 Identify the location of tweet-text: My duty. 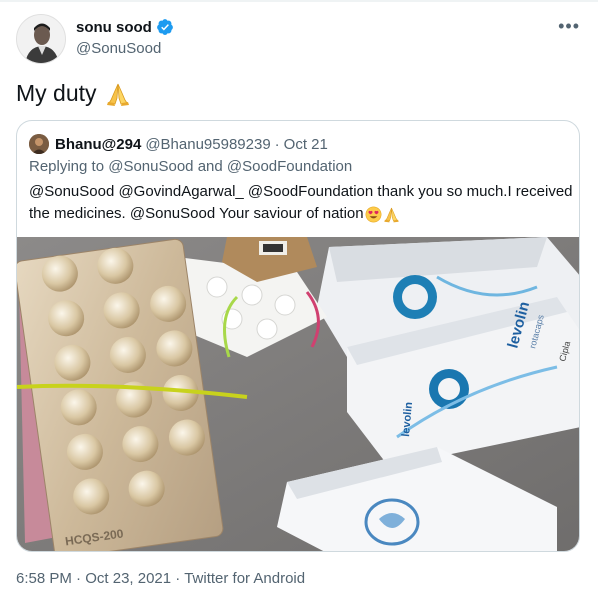
(73, 93).